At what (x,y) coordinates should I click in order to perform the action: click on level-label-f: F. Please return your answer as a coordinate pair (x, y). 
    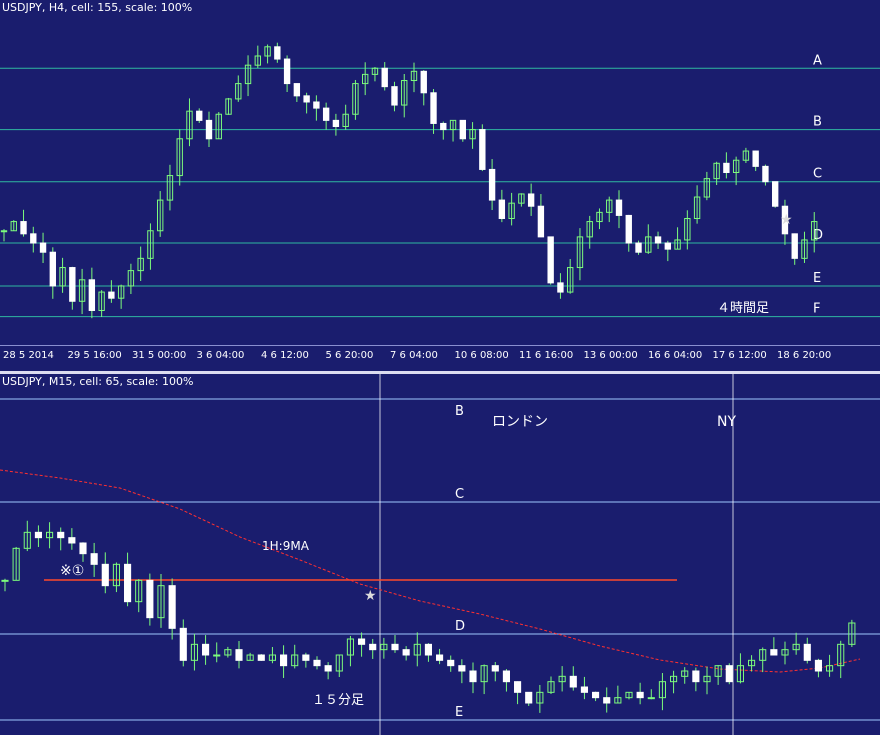
    Looking at the image, I should click on (816, 309).